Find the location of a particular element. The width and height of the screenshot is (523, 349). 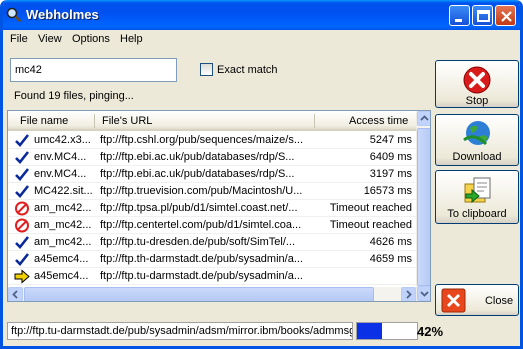

menu-bar: File View Options Help is located at coordinates (261, 39).